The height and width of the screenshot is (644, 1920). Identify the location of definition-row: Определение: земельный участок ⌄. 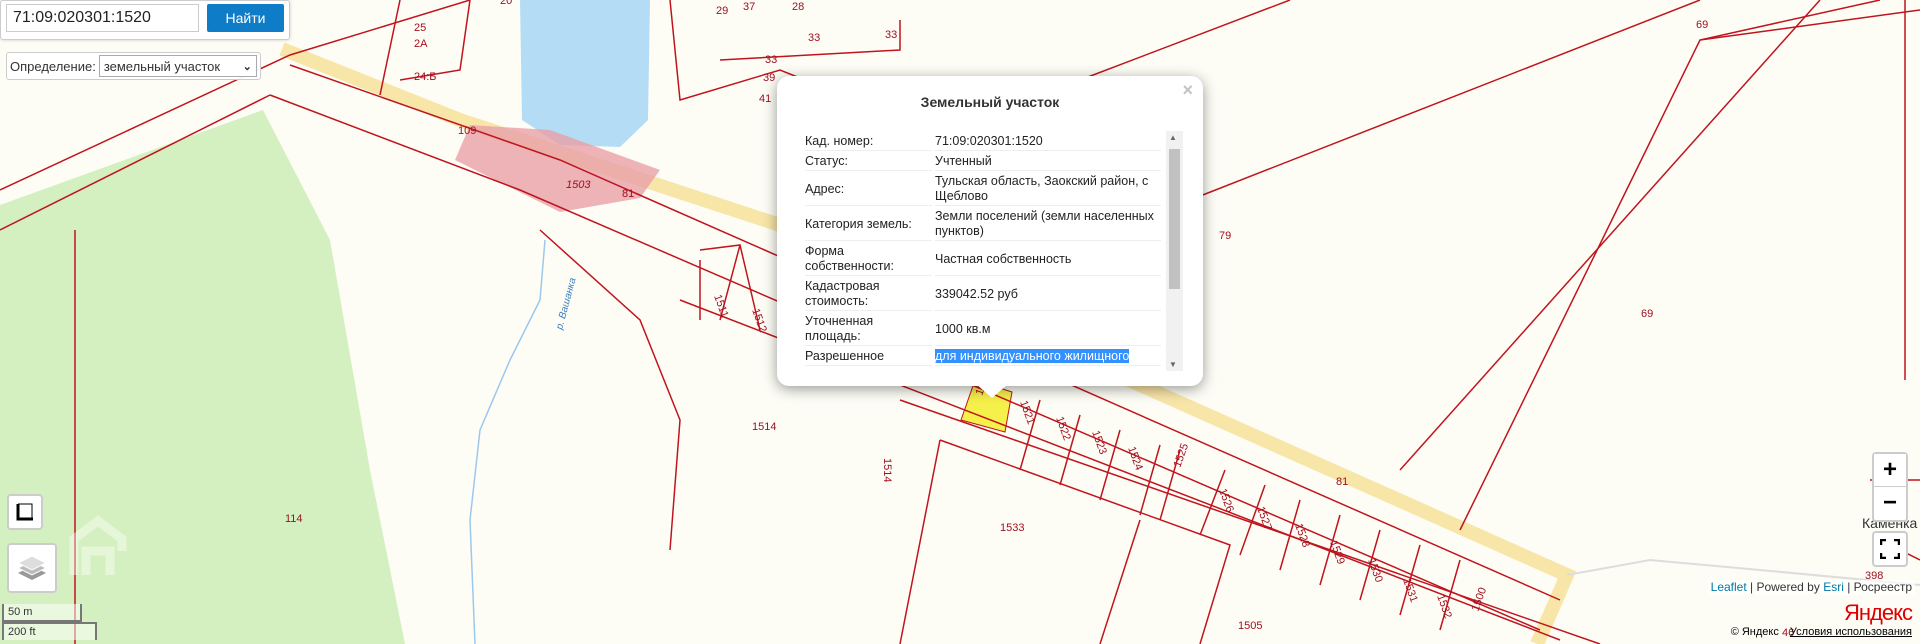
(133, 66).